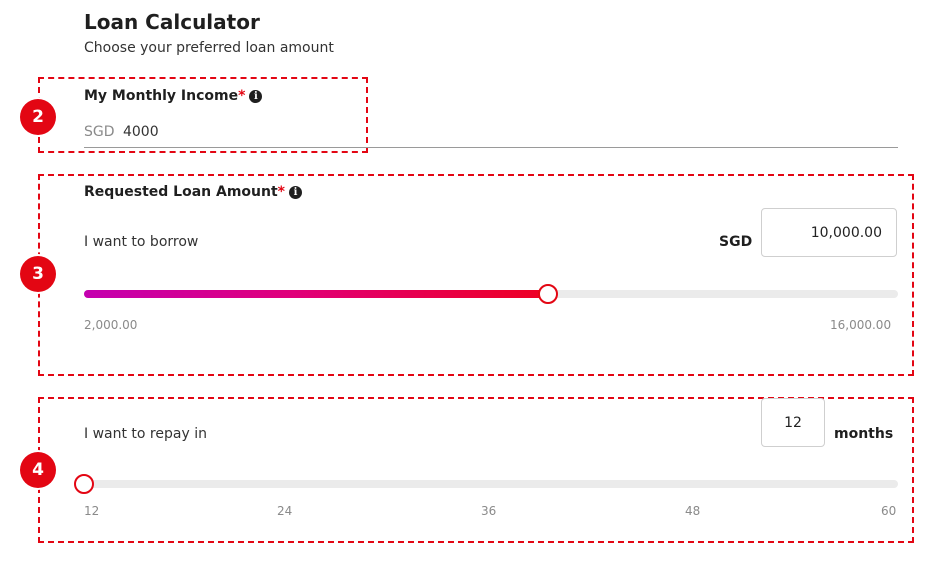 This screenshot has width=951, height=577. What do you see at coordinates (491, 147) in the screenshot?
I see `income-underline` at bounding box center [491, 147].